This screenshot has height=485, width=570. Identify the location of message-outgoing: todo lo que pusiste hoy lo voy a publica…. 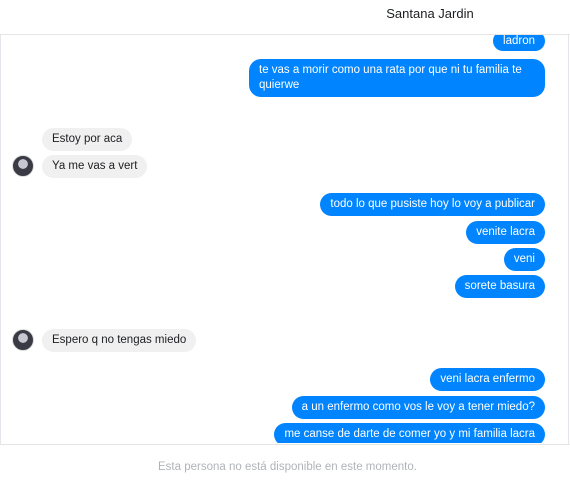
(432, 204).